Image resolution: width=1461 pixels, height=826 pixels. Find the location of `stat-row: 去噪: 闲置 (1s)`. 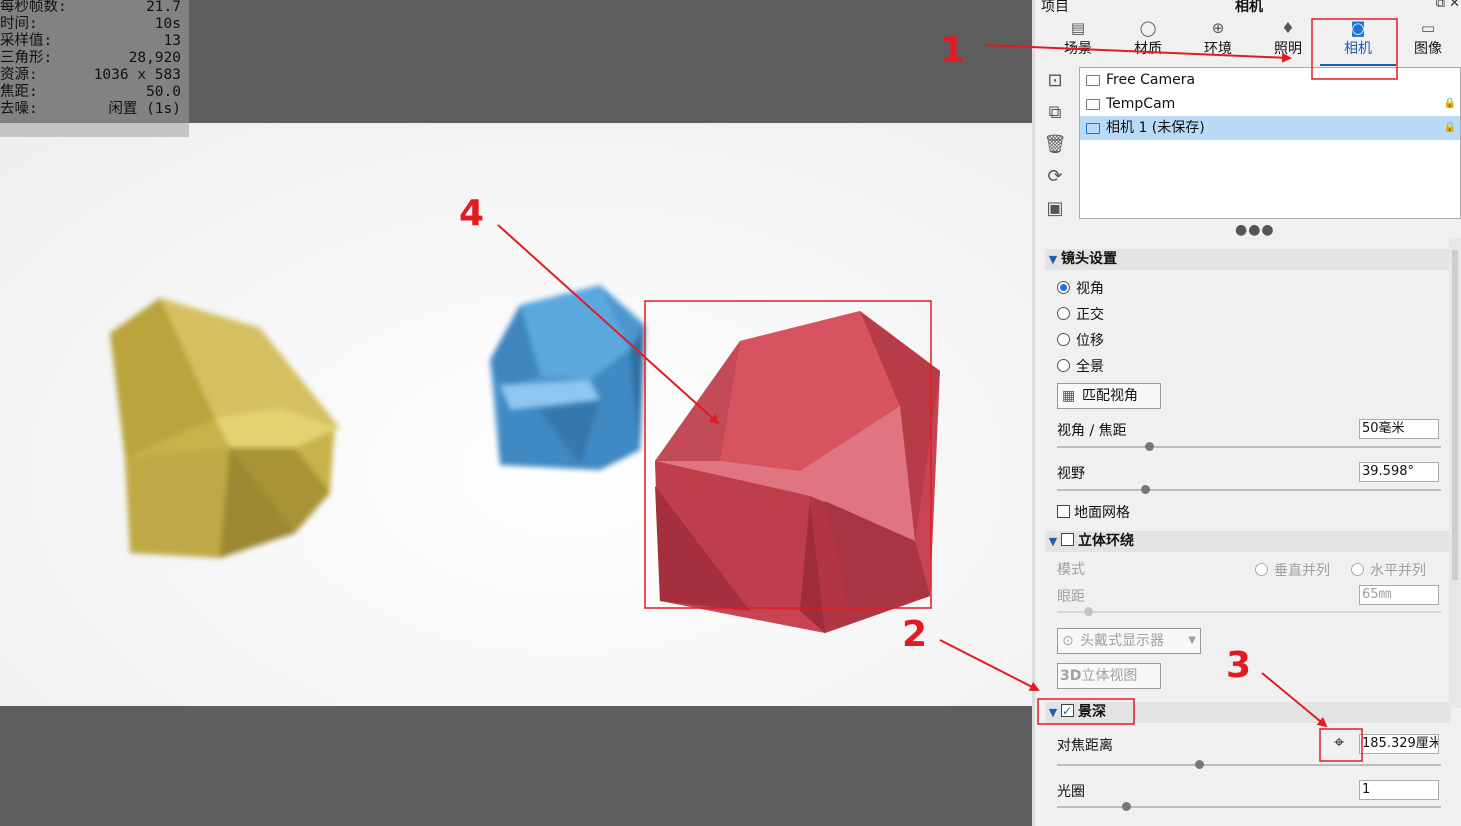

stat-row: 去噪: 闲置 (1s) is located at coordinates (94, 109).